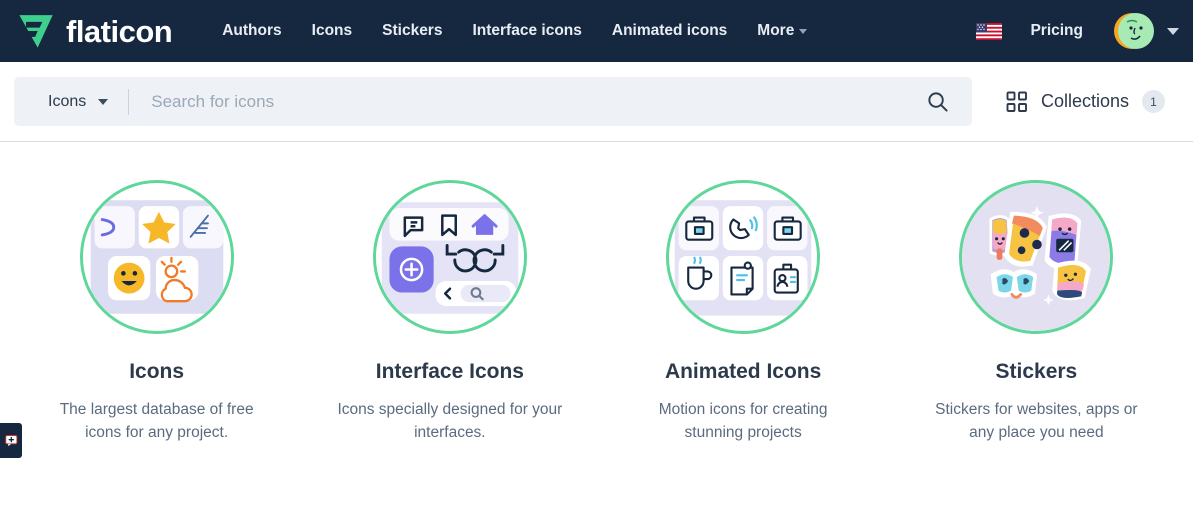 This screenshot has width=1193, height=527. Describe the element at coordinates (1016, 101) in the screenshot. I see `grid-icon` at that location.